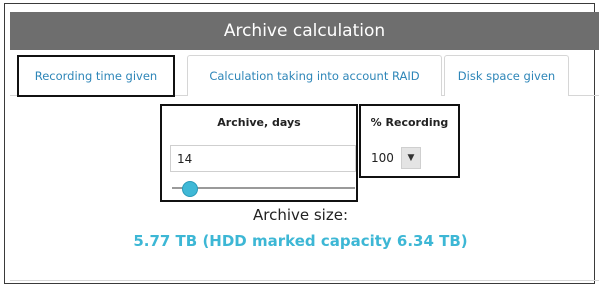 The image size is (601, 287). I want to click on tab-disk-space-given: Disk space given, so click(506, 75).